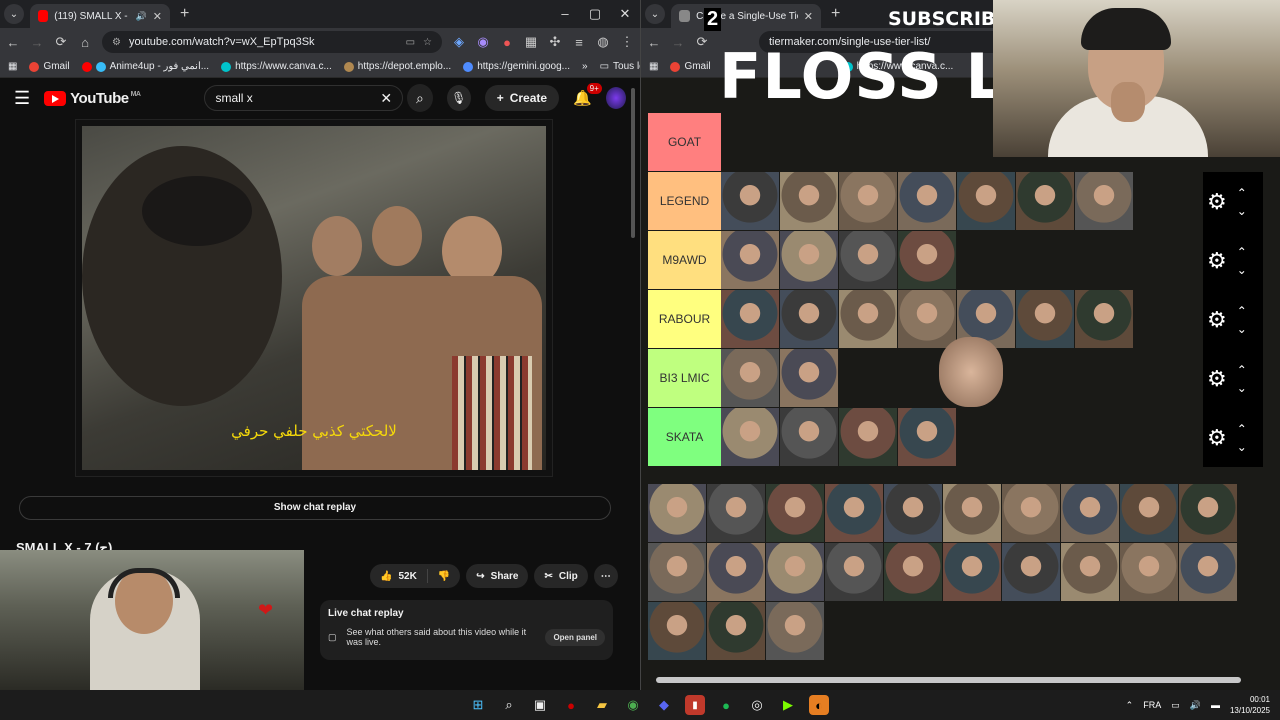 The image size is (1280, 720). What do you see at coordinates (625, 14) in the screenshot?
I see `close-window-button: ✕` at bounding box center [625, 14].